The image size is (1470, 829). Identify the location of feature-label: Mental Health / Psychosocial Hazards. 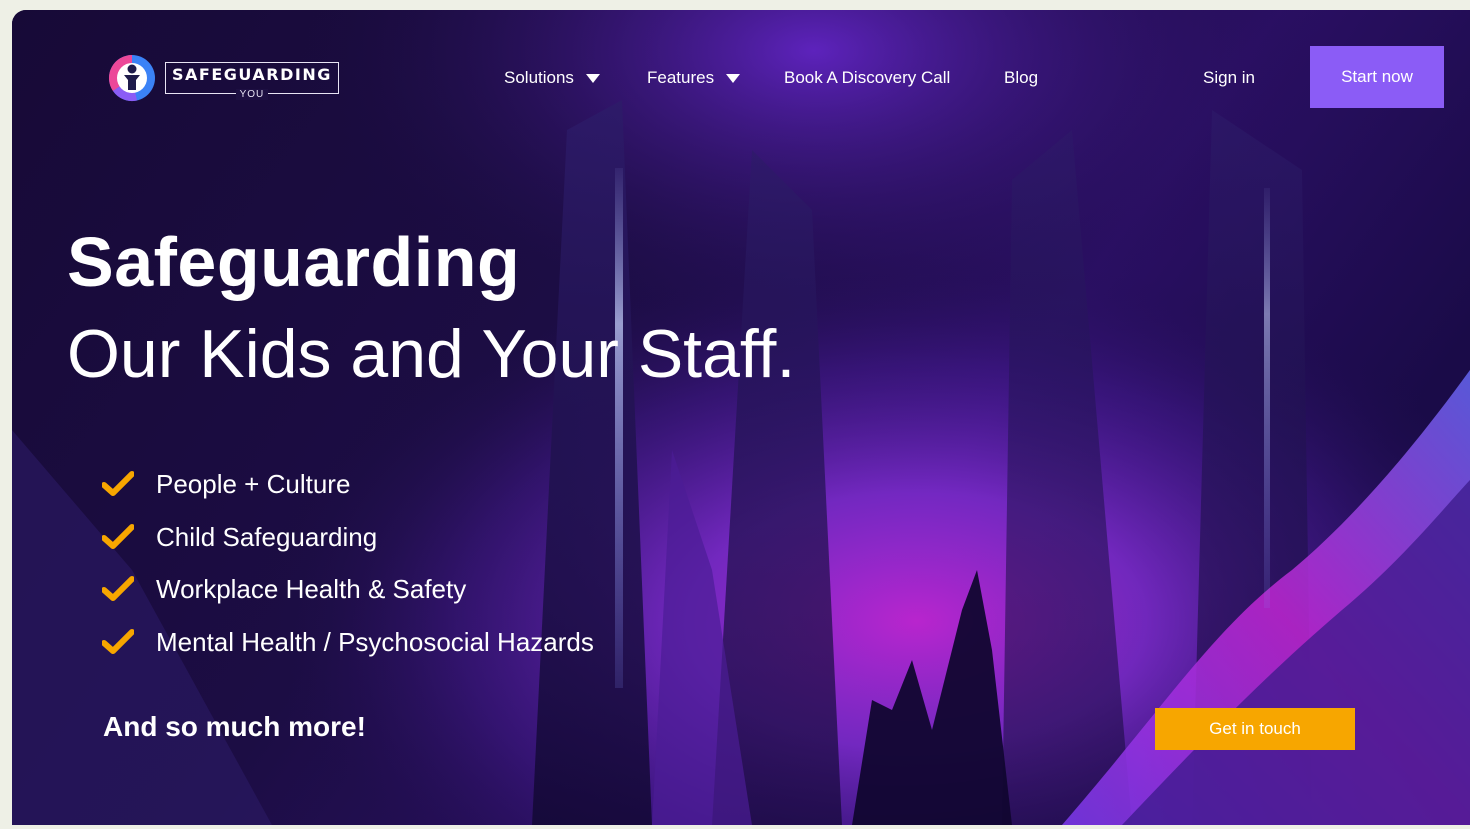
(375, 641).